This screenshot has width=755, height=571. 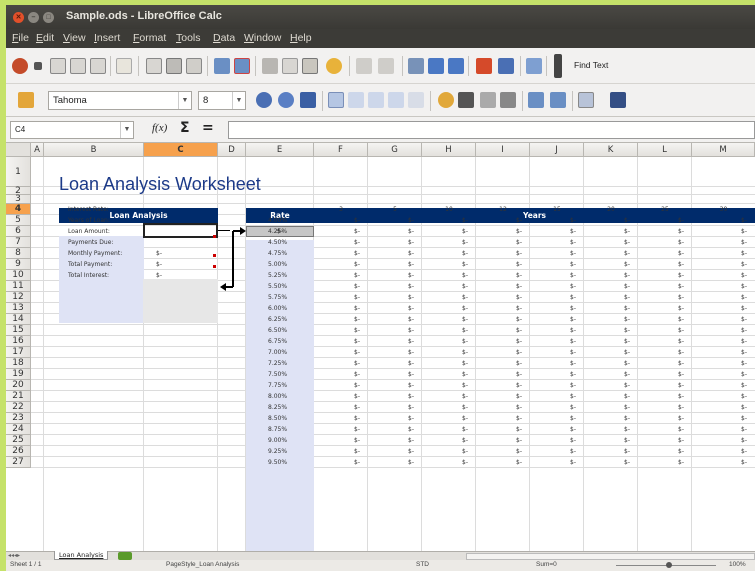 What do you see at coordinates (436, 66) in the screenshot?
I see `sort-ascending-icon` at bounding box center [436, 66].